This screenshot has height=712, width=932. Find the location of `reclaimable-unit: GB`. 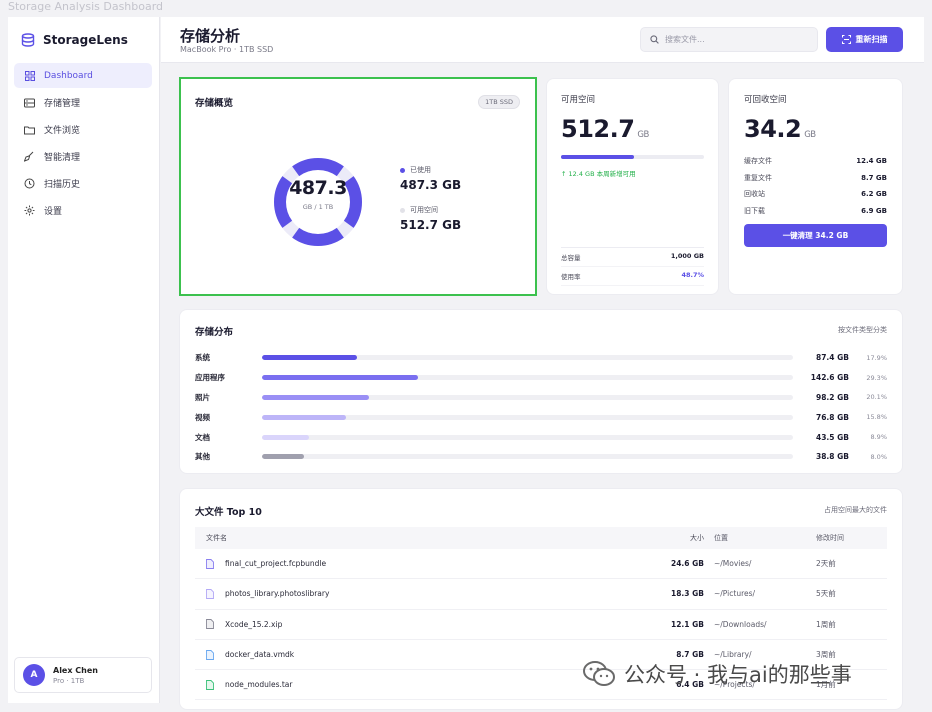

reclaimable-unit: GB is located at coordinates (810, 135).